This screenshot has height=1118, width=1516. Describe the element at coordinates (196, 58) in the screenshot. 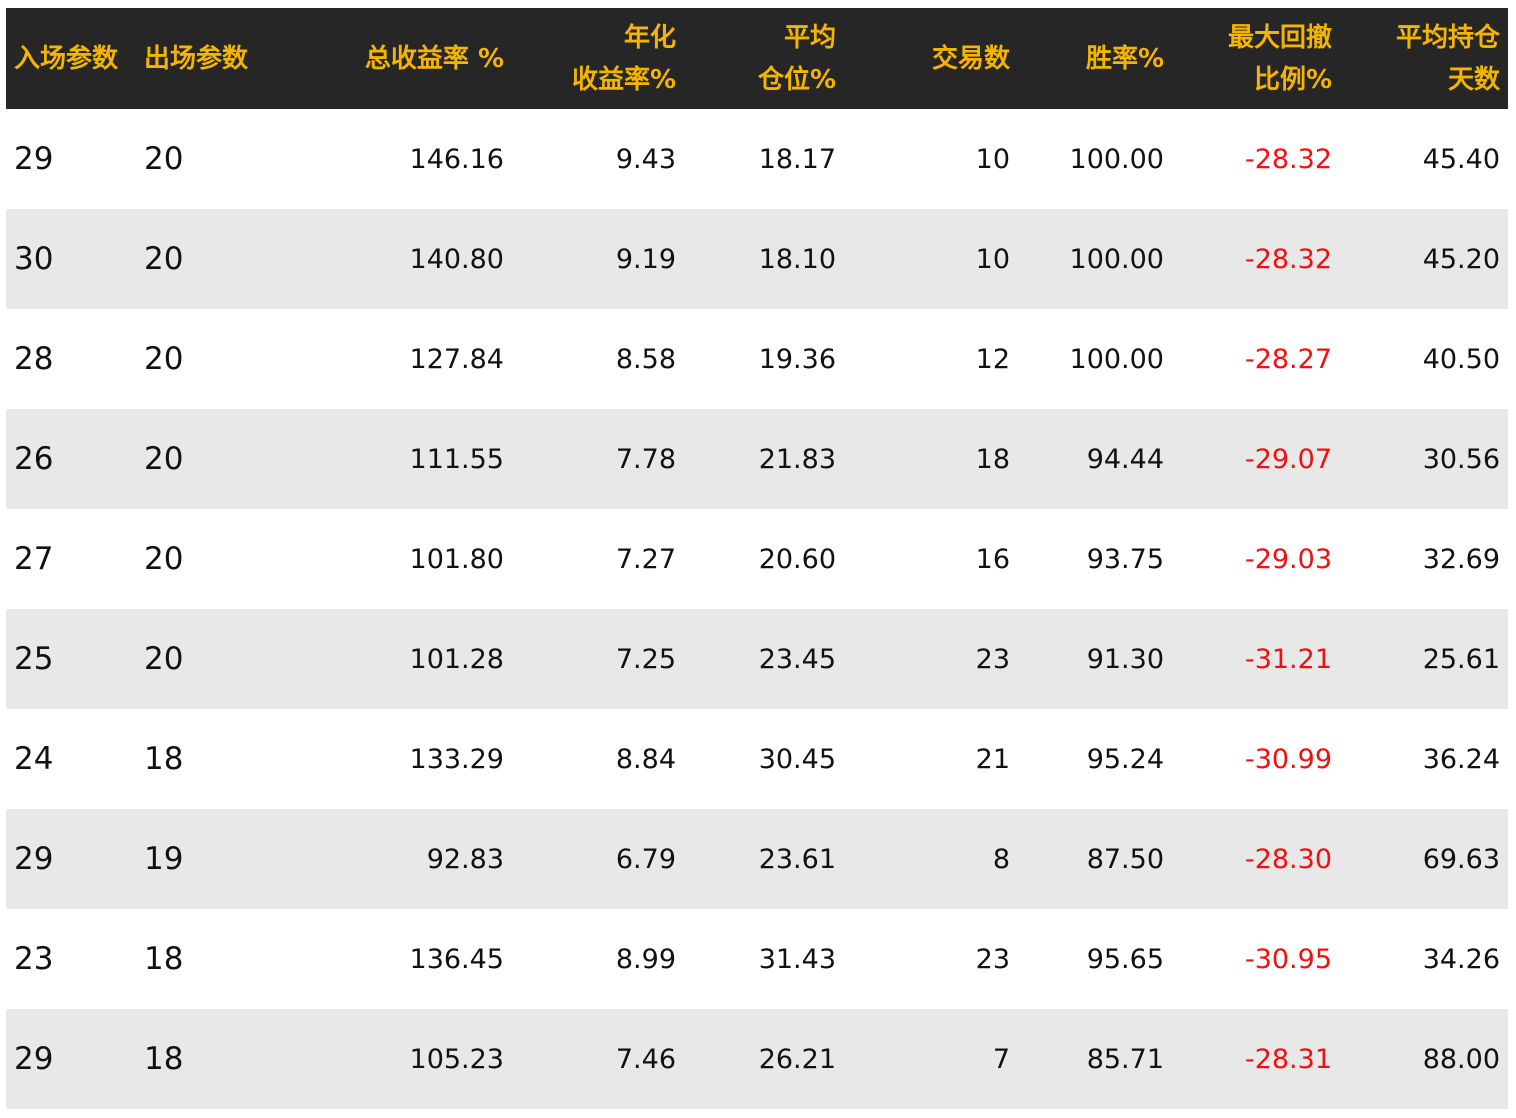

I see `header-exit-param: 出场参数` at that location.